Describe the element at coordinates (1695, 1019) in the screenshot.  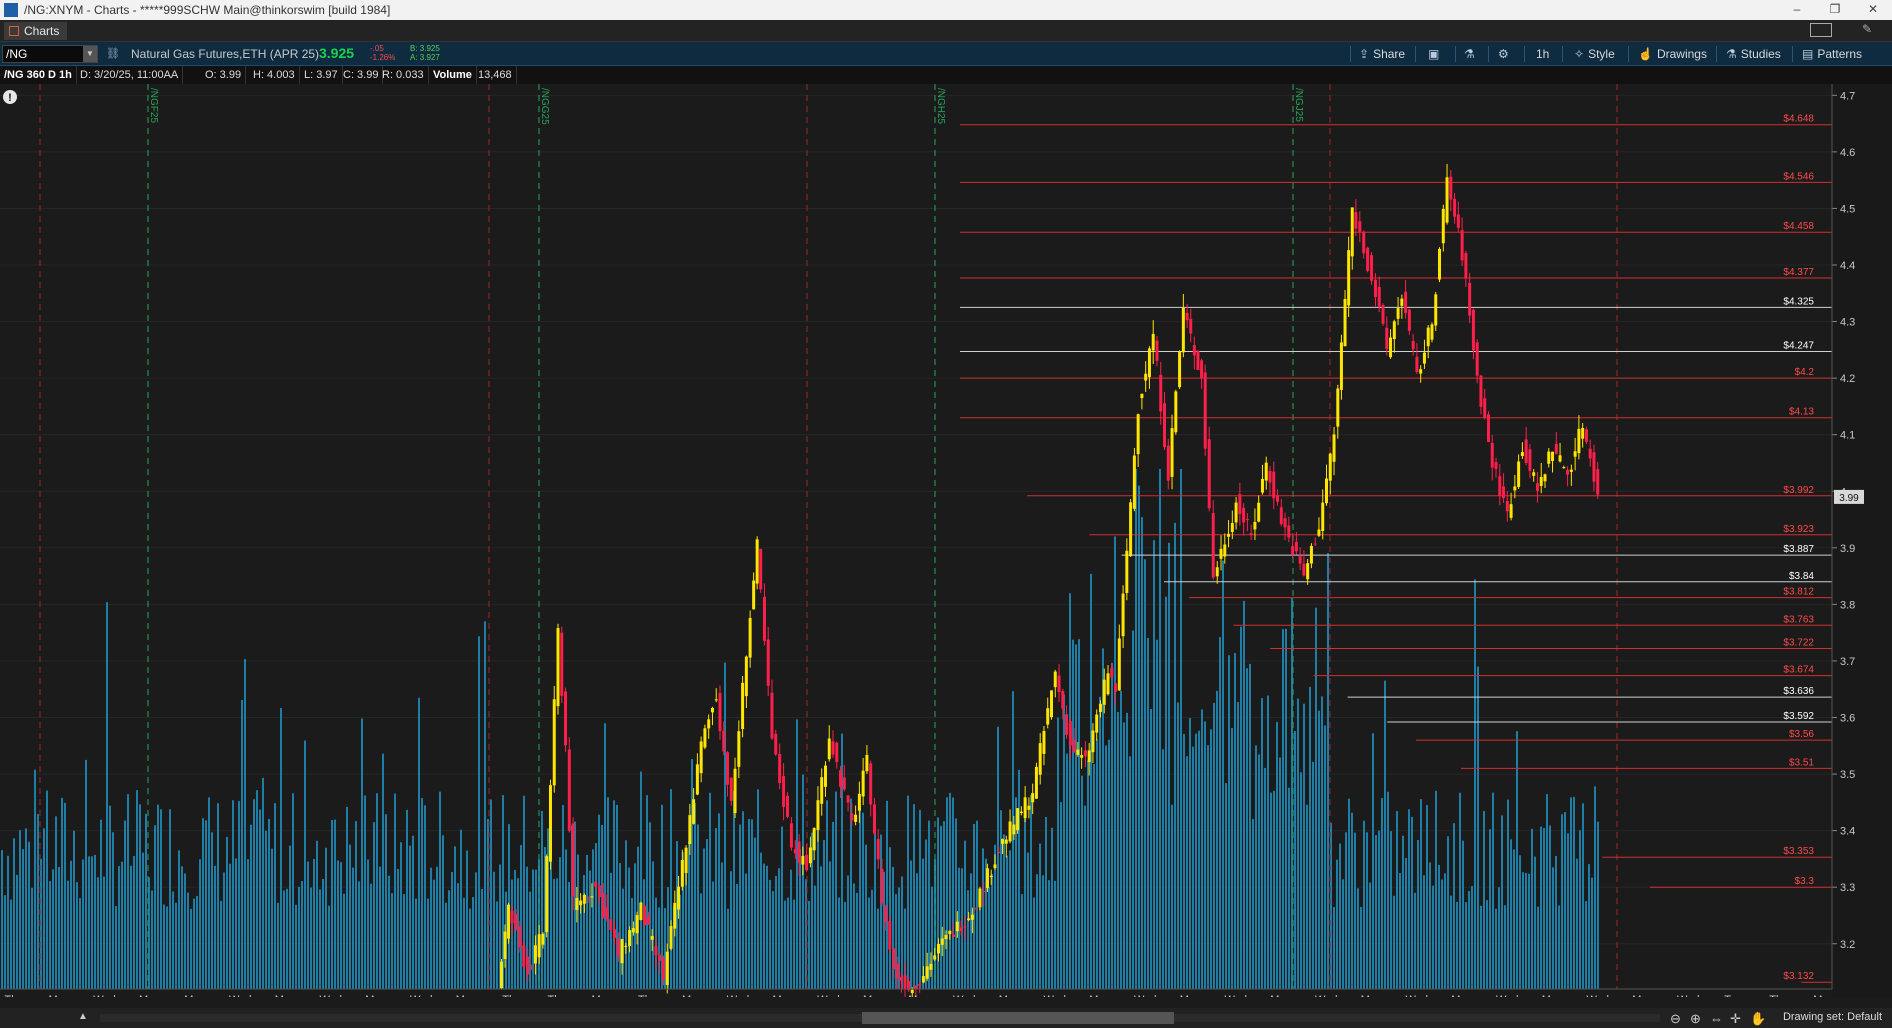
I see `zoom-in-icon: ⊕` at that location.